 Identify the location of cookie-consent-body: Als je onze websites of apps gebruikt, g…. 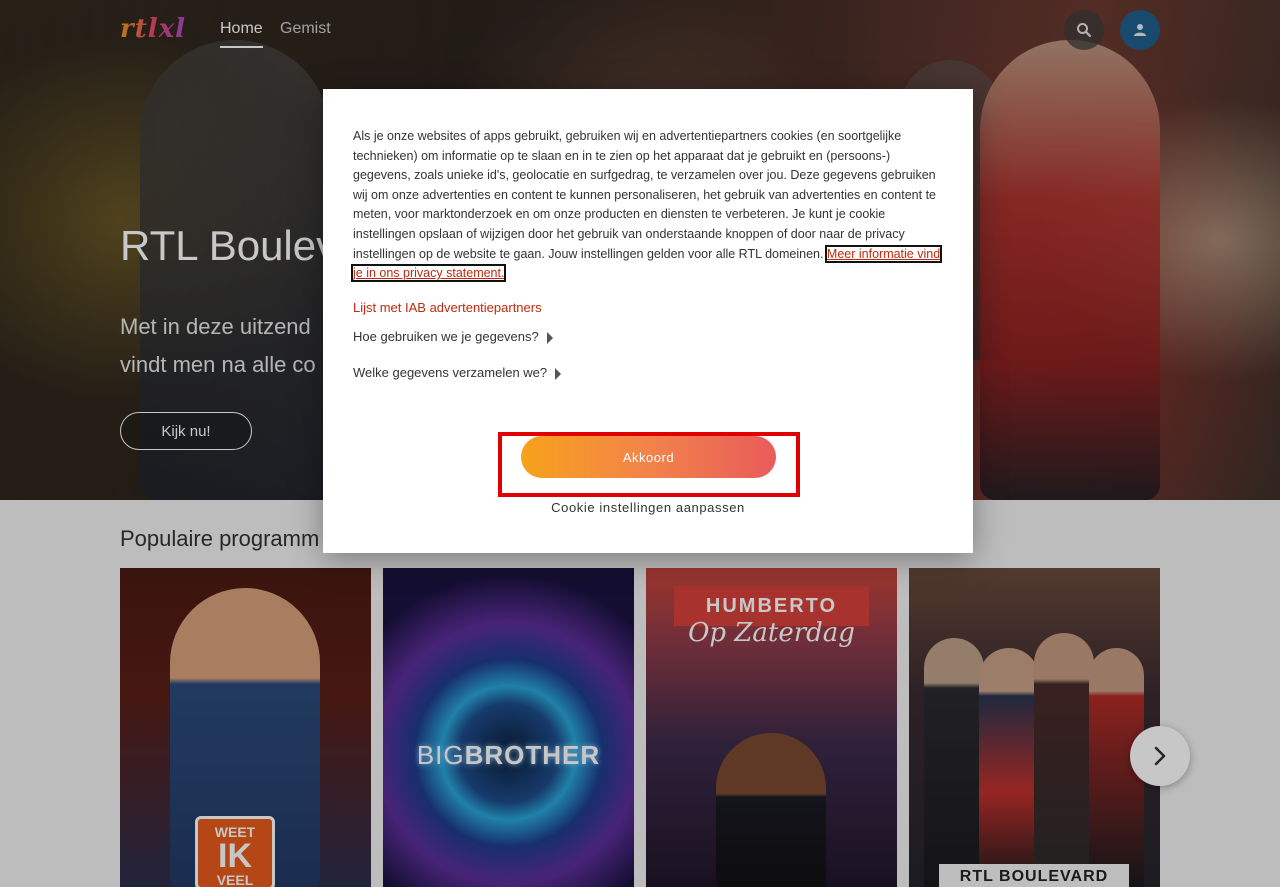
(645, 195).